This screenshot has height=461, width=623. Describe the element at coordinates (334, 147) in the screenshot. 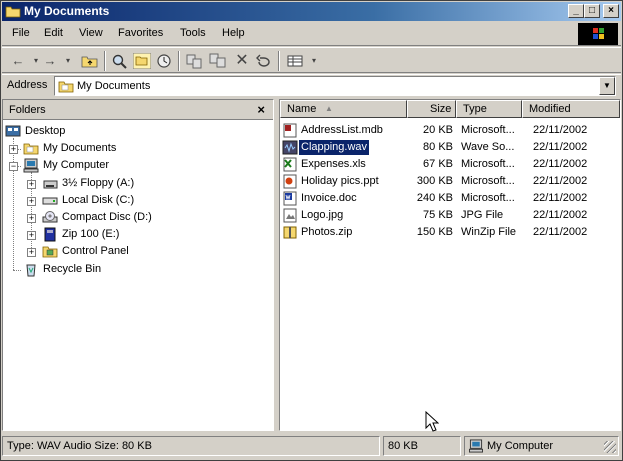

I see `file-name: Clapping.wav` at that location.